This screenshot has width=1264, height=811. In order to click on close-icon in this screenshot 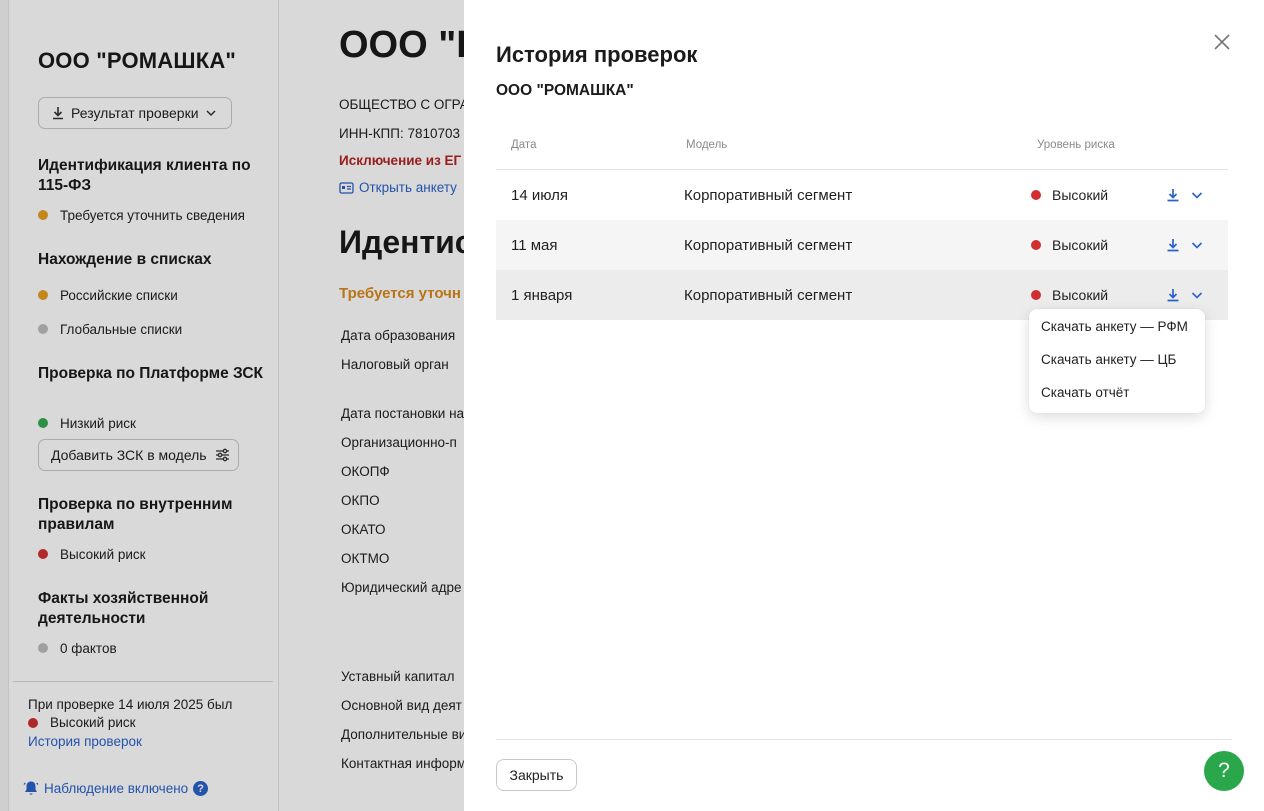, I will do `click(1222, 42)`.